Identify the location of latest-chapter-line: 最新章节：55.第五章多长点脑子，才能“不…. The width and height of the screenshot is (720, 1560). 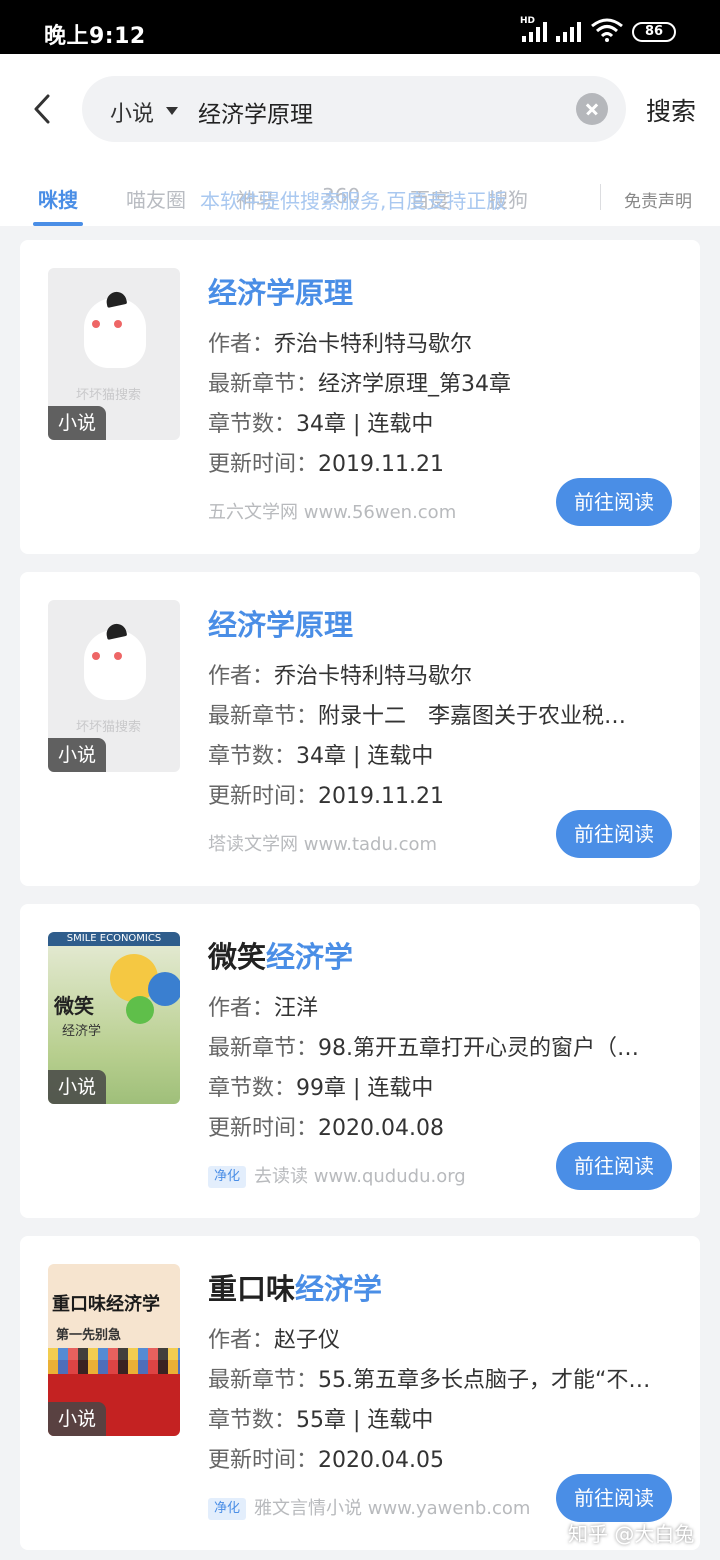
(429, 1380).